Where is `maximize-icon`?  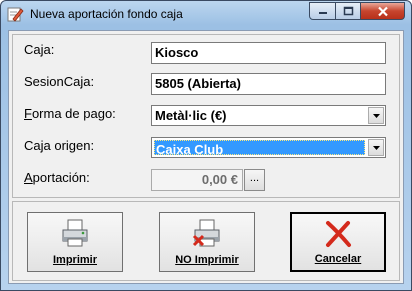 maximize-icon is located at coordinates (348, 11).